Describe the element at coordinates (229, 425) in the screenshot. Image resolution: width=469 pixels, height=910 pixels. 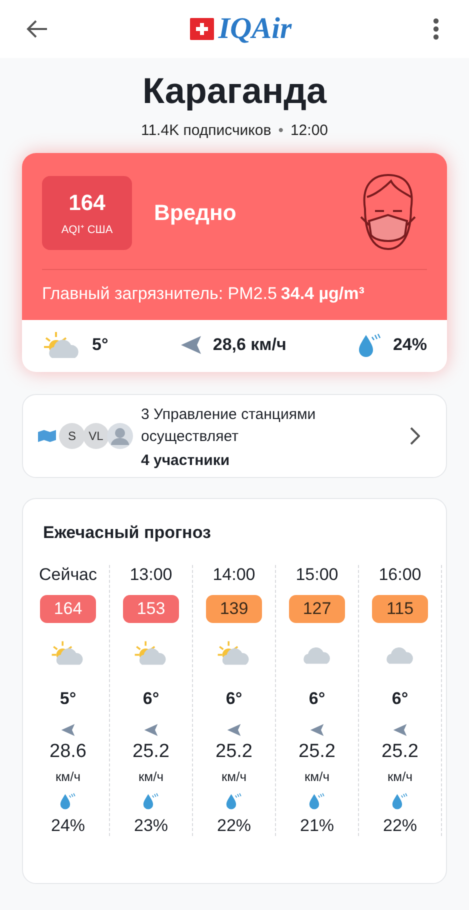
I see `stations-description: 3 Управление станциями осуществляет` at that location.